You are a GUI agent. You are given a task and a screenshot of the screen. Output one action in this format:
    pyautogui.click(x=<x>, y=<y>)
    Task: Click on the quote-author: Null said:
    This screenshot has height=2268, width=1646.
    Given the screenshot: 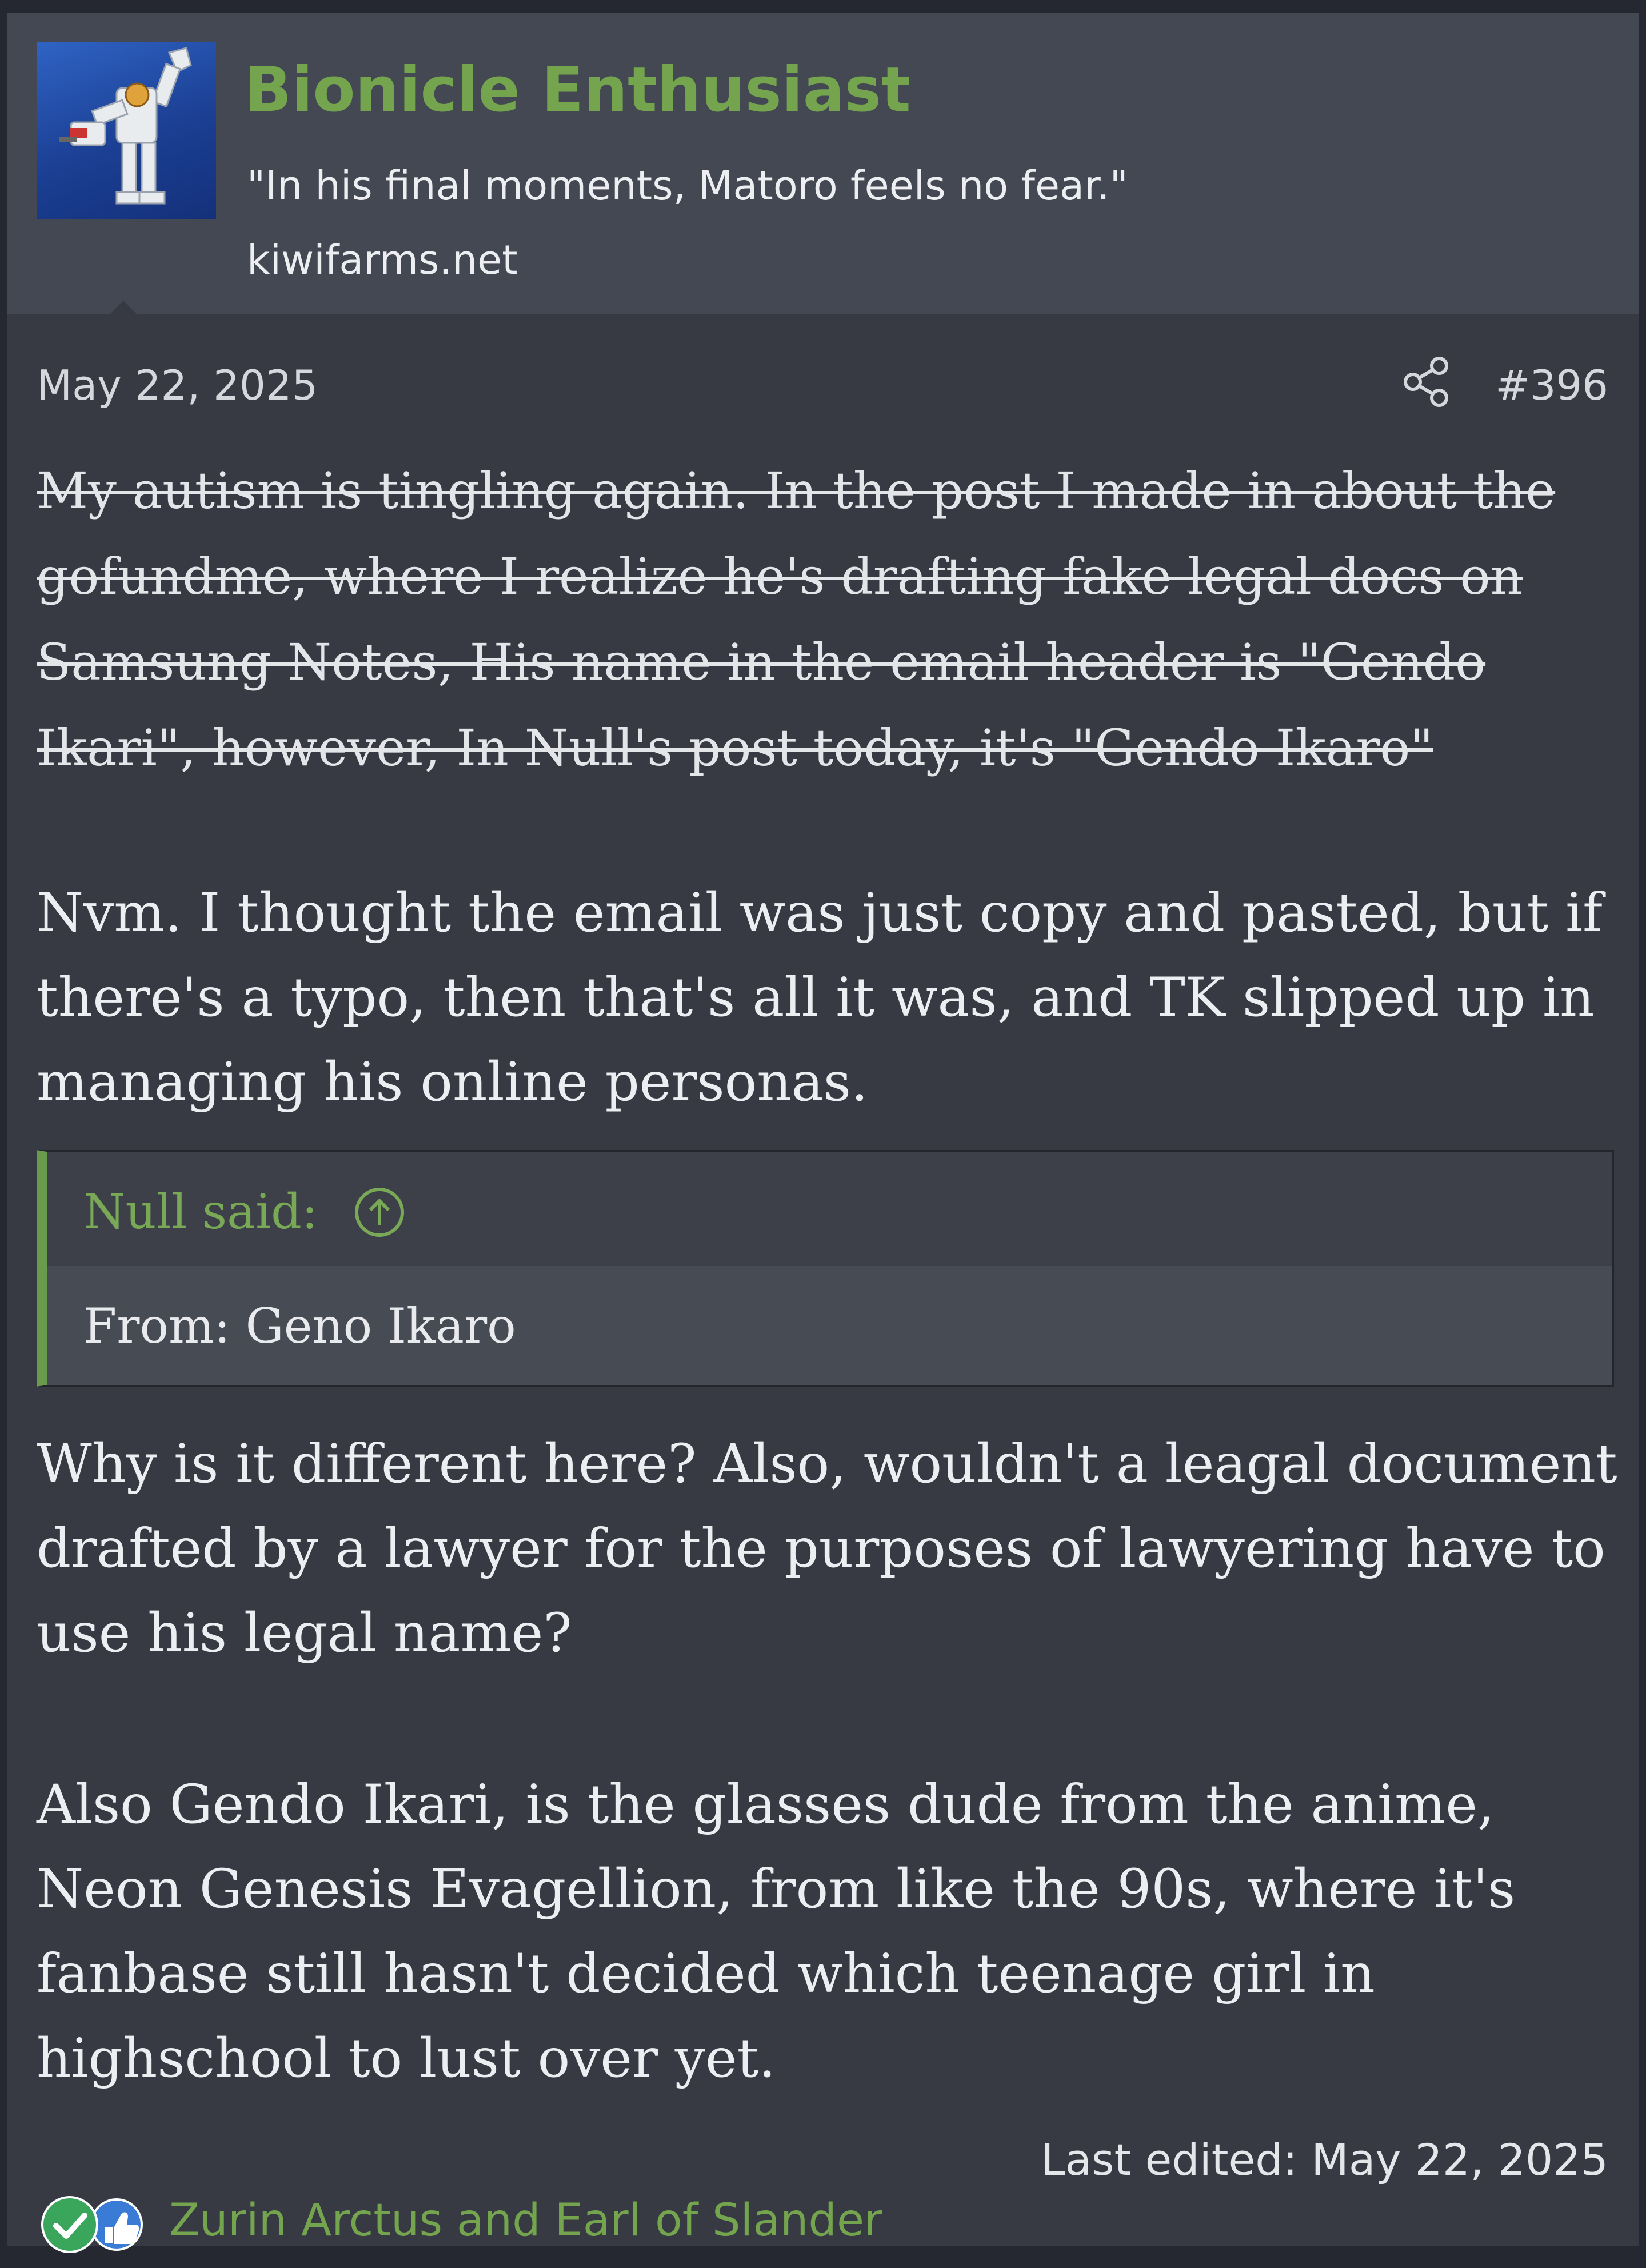 What is the action you would take?
    pyautogui.click(x=200, y=1212)
    